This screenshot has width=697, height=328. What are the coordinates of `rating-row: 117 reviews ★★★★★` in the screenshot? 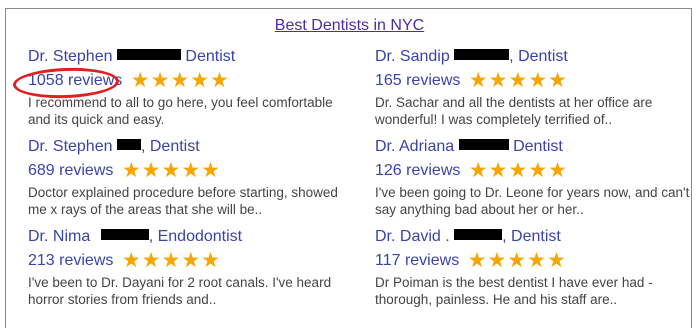 It's located at (536, 261).